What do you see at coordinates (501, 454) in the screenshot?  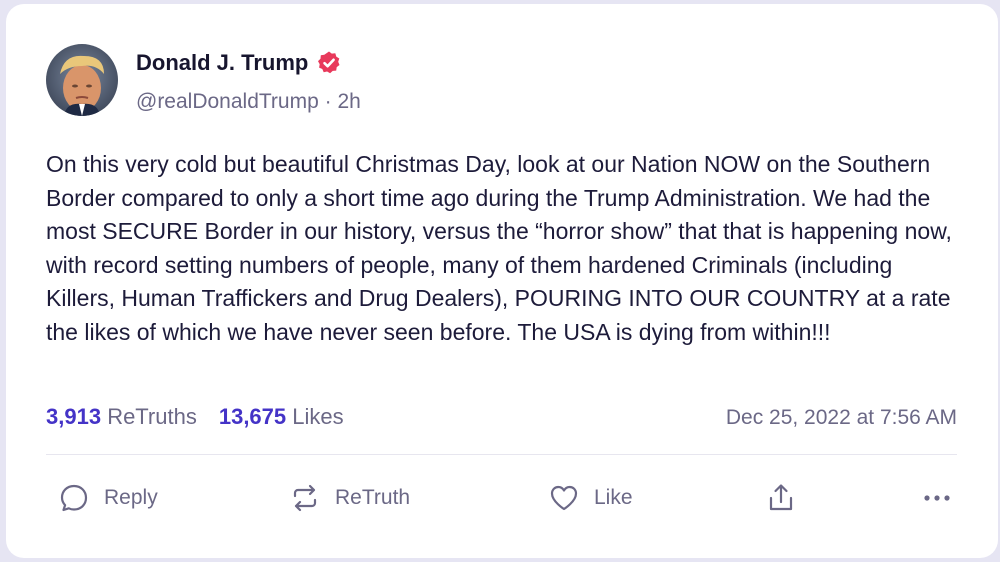 I see `divider` at bounding box center [501, 454].